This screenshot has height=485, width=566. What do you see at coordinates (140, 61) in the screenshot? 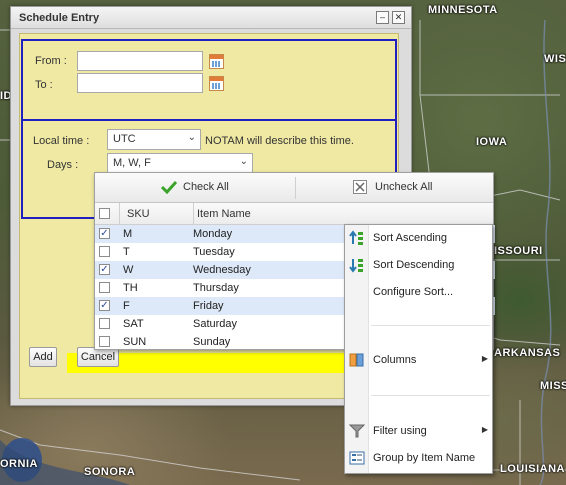
I see `from-date-input` at bounding box center [140, 61].